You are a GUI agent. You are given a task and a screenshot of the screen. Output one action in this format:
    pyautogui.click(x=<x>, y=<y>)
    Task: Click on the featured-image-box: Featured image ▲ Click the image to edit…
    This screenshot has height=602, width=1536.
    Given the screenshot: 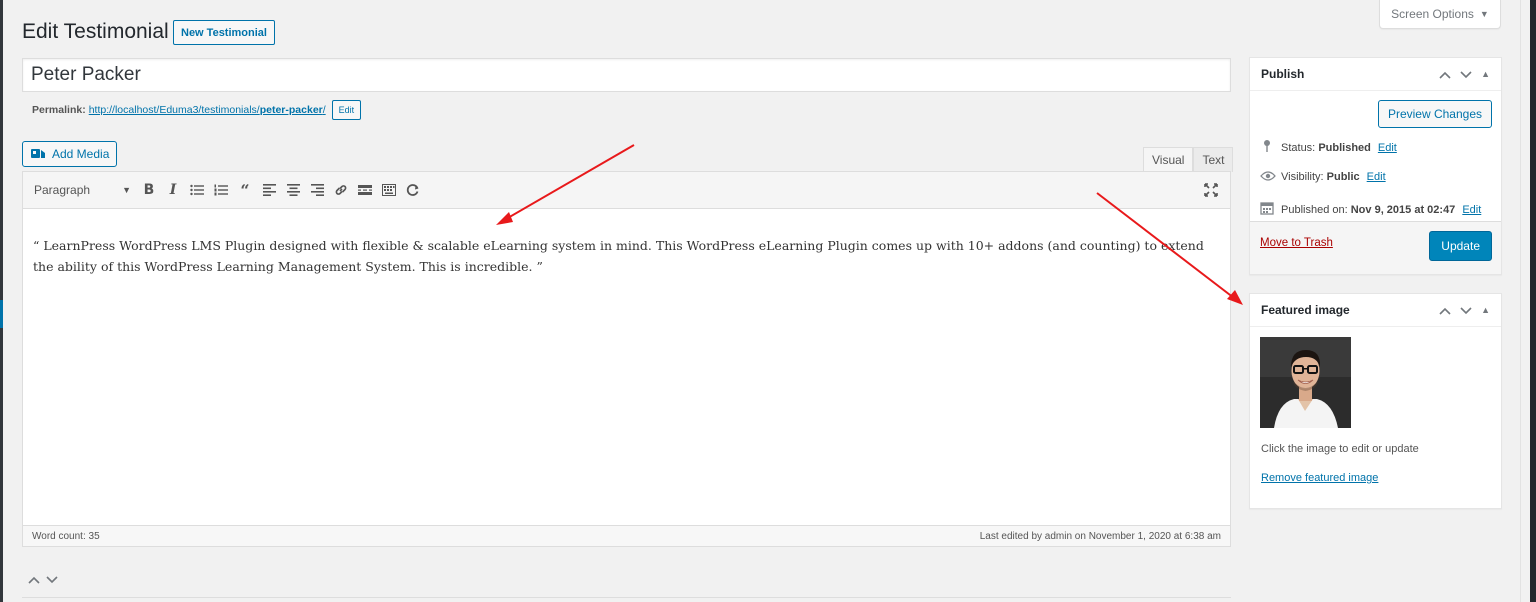 What is the action you would take?
    pyautogui.click(x=1375, y=401)
    